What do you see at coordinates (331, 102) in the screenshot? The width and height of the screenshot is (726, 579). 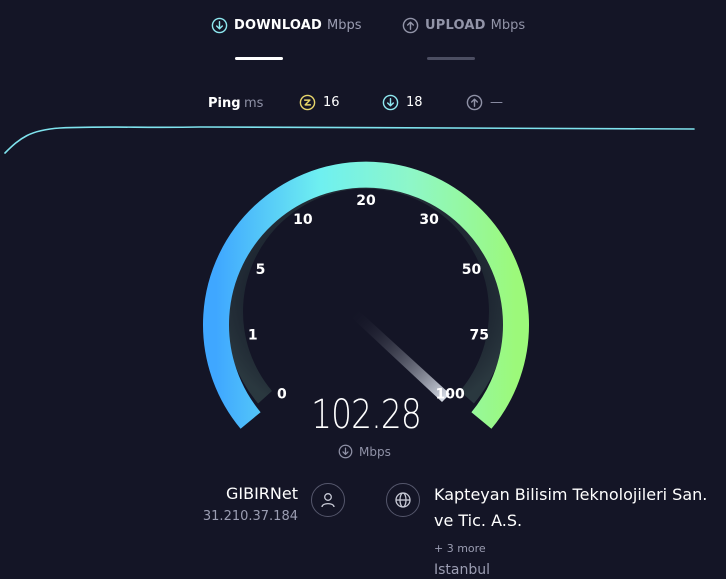 I see `ping-jitter-value: 16` at bounding box center [331, 102].